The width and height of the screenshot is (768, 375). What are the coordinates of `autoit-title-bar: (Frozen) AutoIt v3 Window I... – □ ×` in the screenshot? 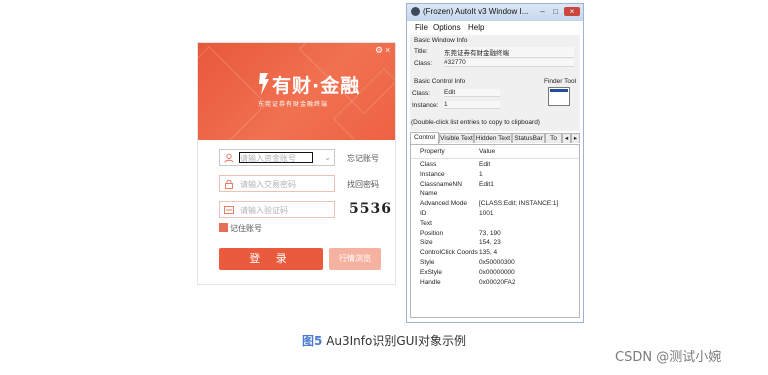 It's located at (495, 12).